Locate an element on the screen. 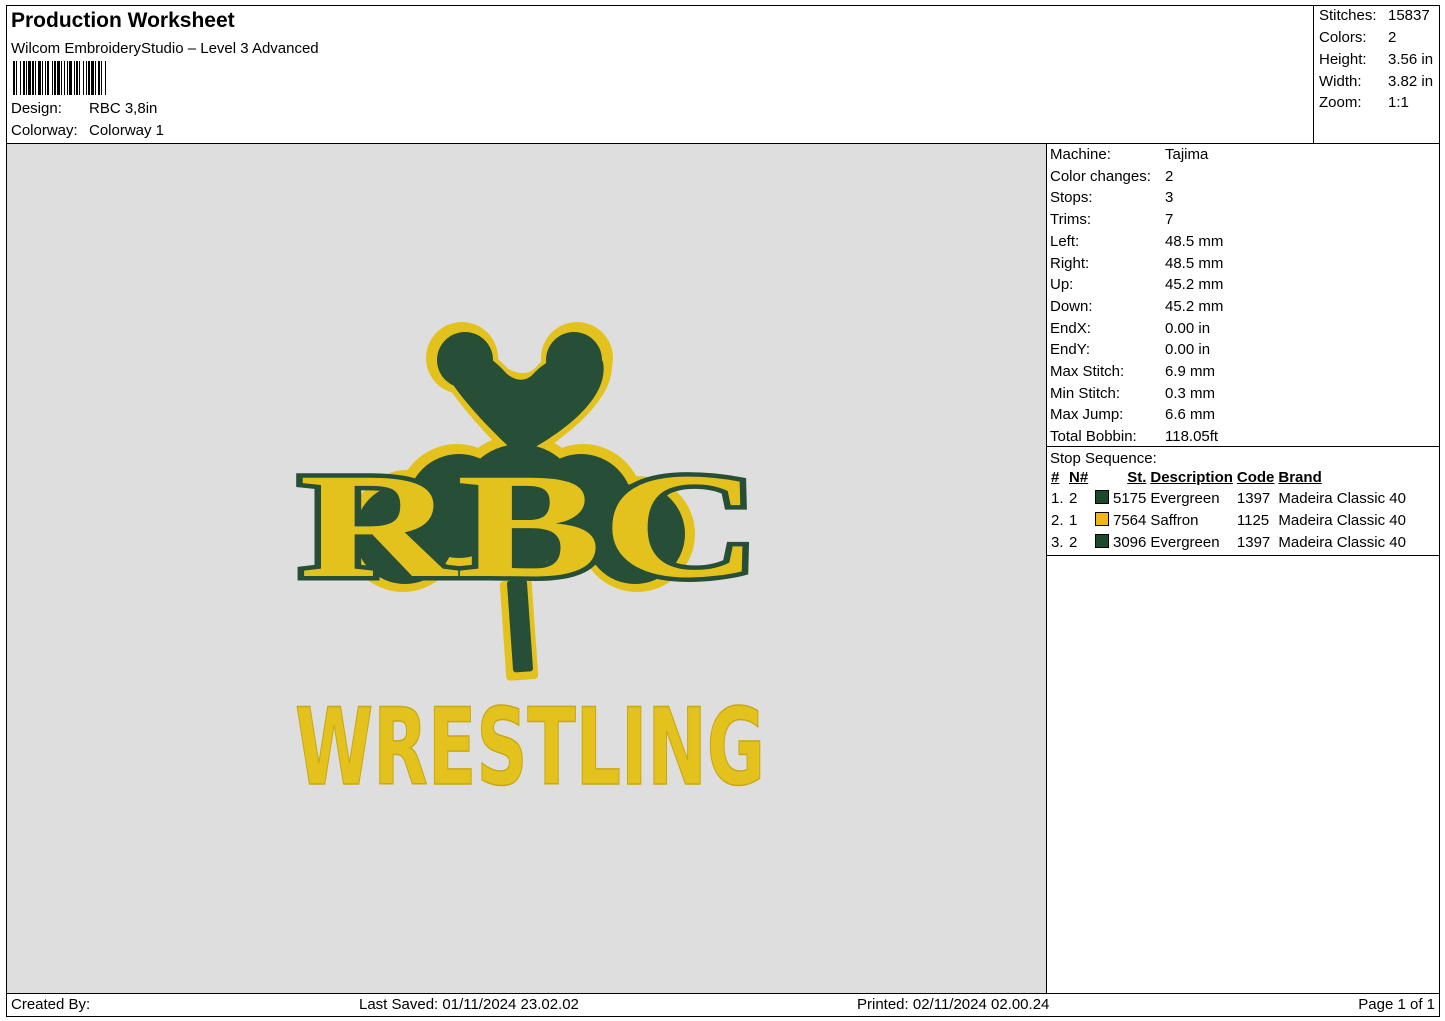  height-row: Height: 3.56 in is located at coordinates (1376, 59).